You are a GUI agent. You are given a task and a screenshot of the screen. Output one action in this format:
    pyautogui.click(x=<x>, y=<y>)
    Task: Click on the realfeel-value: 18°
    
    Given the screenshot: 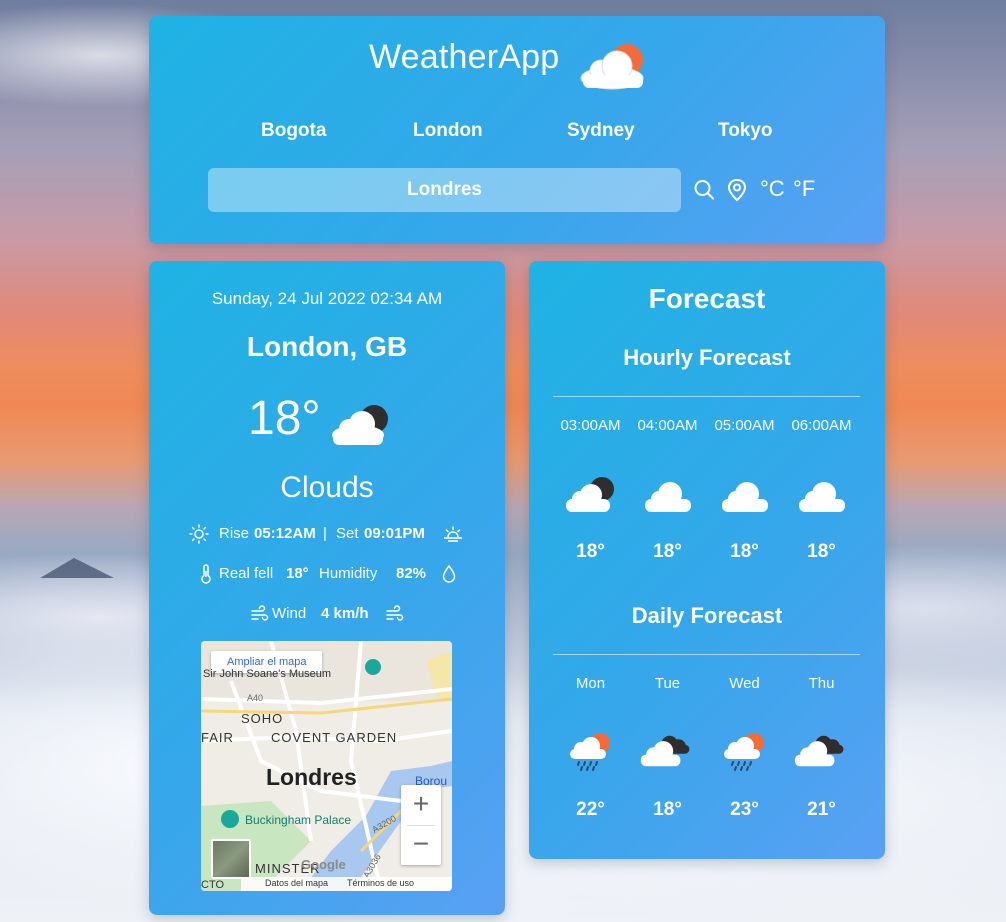 What is the action you would take?
    pyautogui.click(x=297, y=573)
    